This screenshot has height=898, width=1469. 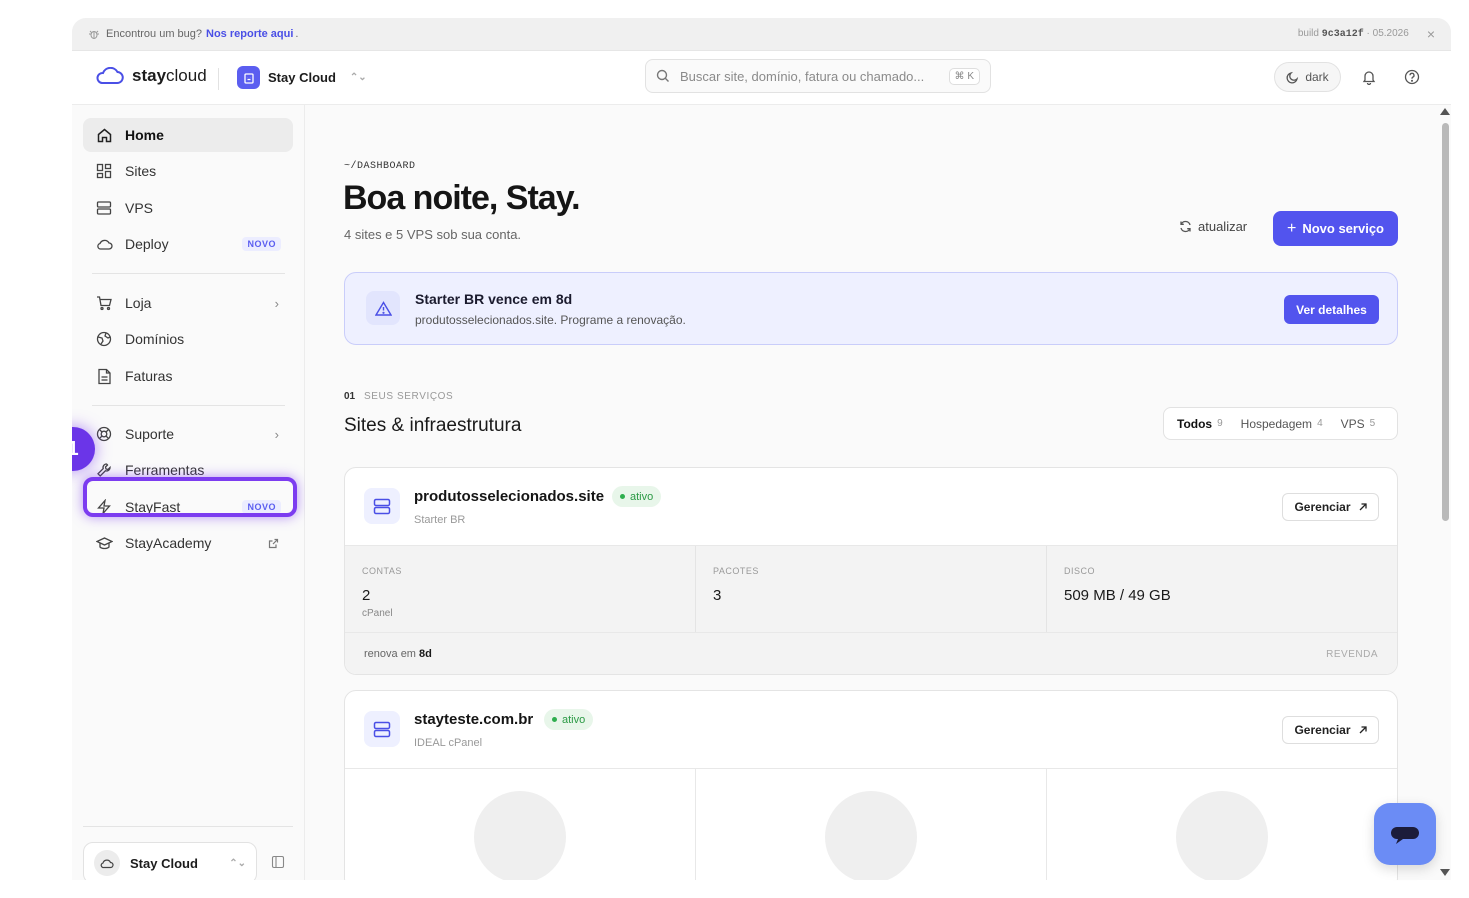 I want to click on brand-logo: staycloud, so click(x=150, y=76).